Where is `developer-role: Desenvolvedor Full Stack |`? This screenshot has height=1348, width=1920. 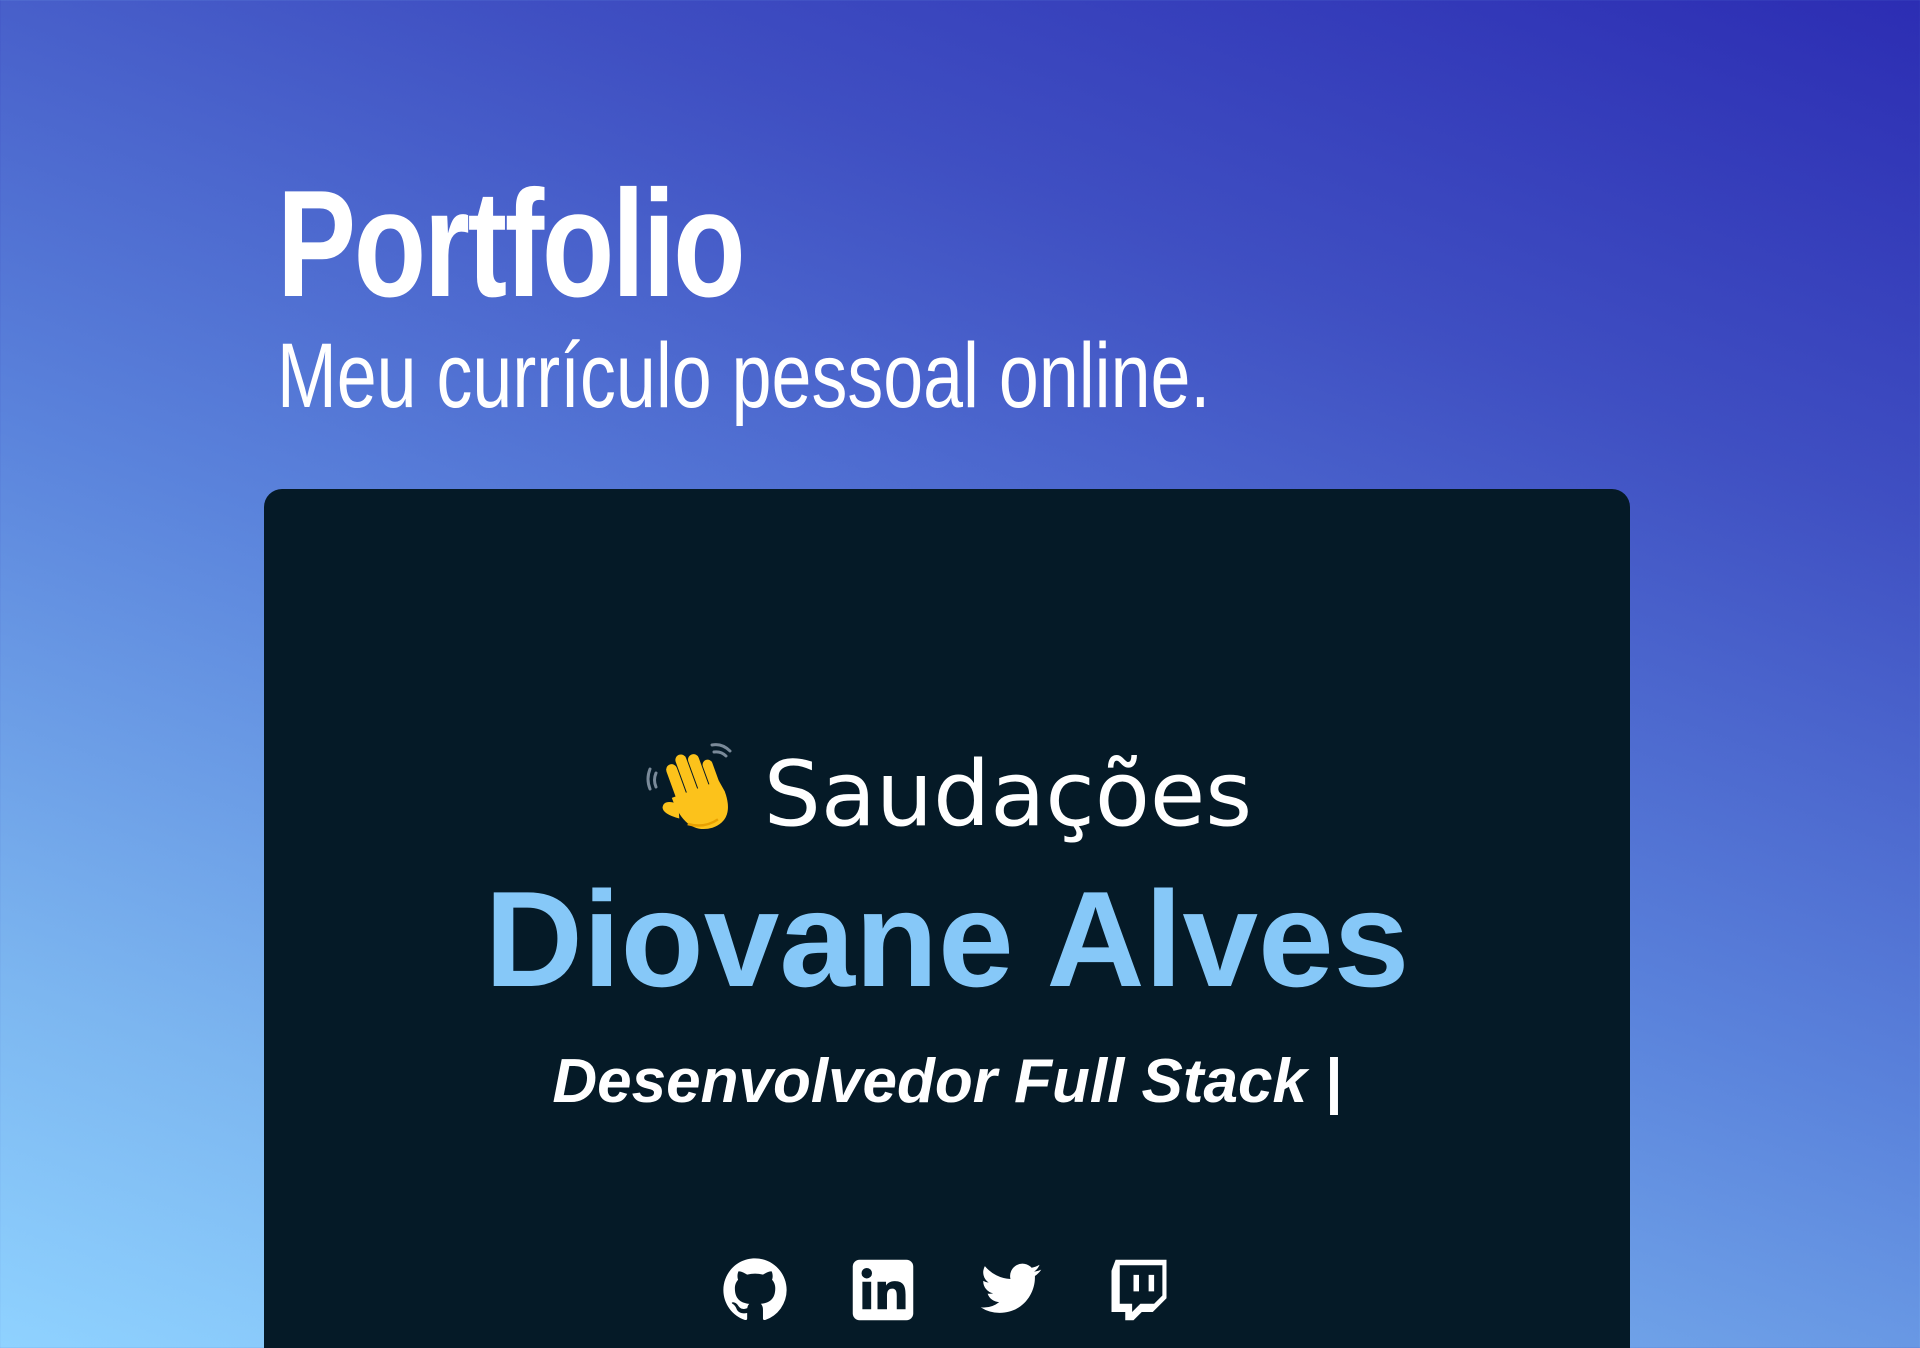 developer-role: Desenvolvedor Full Stack | is located at coordinates (947, 1081).